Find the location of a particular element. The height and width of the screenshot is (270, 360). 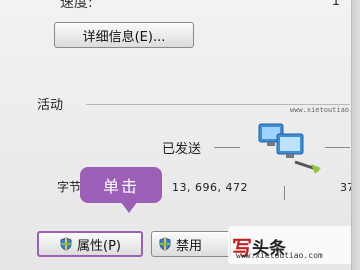

bytes-label: 字节 is located at coordinates (69, 187).